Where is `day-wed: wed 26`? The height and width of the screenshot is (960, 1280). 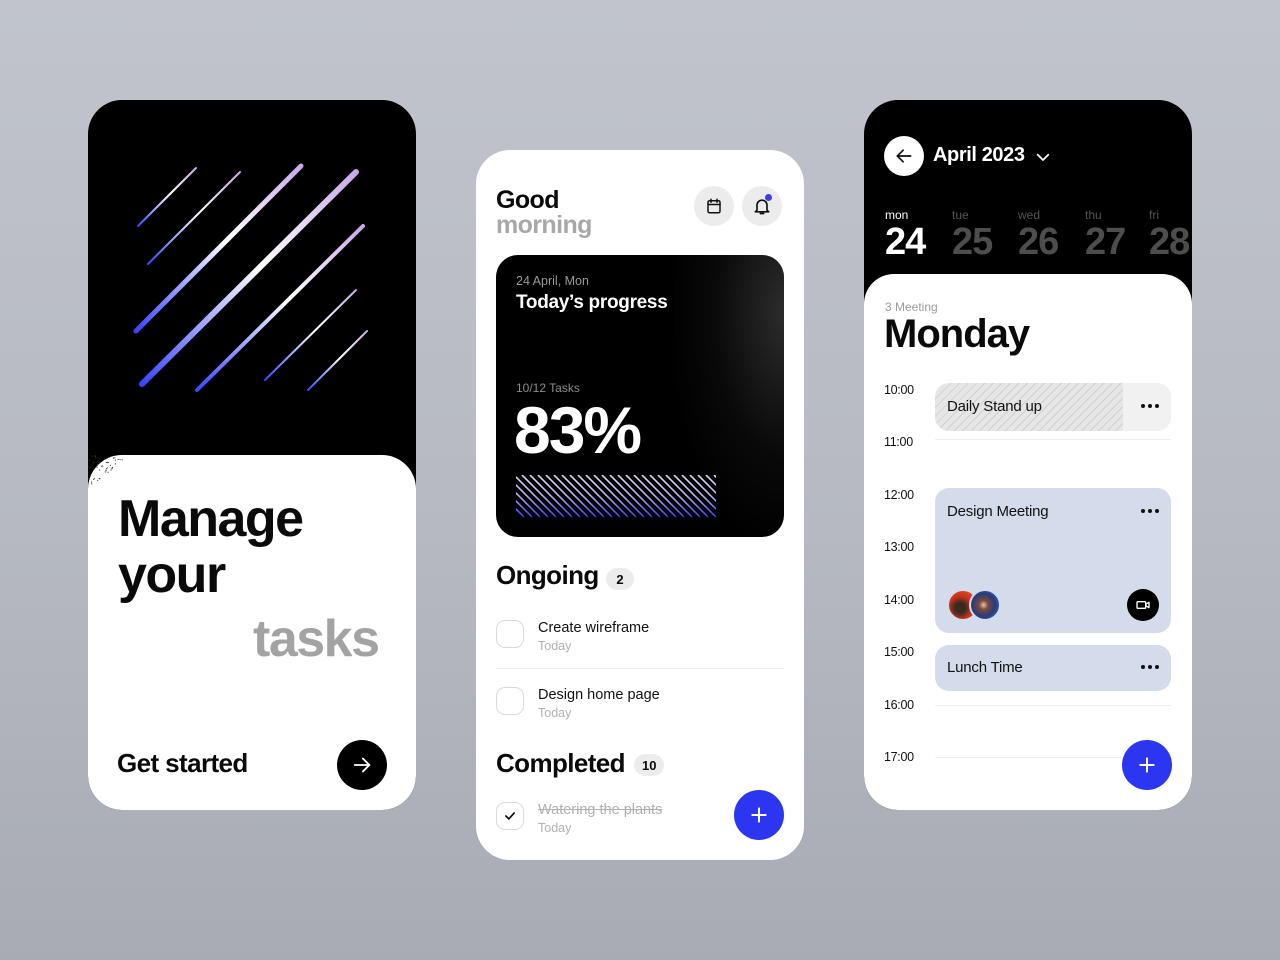 day-wed: wed 26 is located at coordinates (1038, 235).